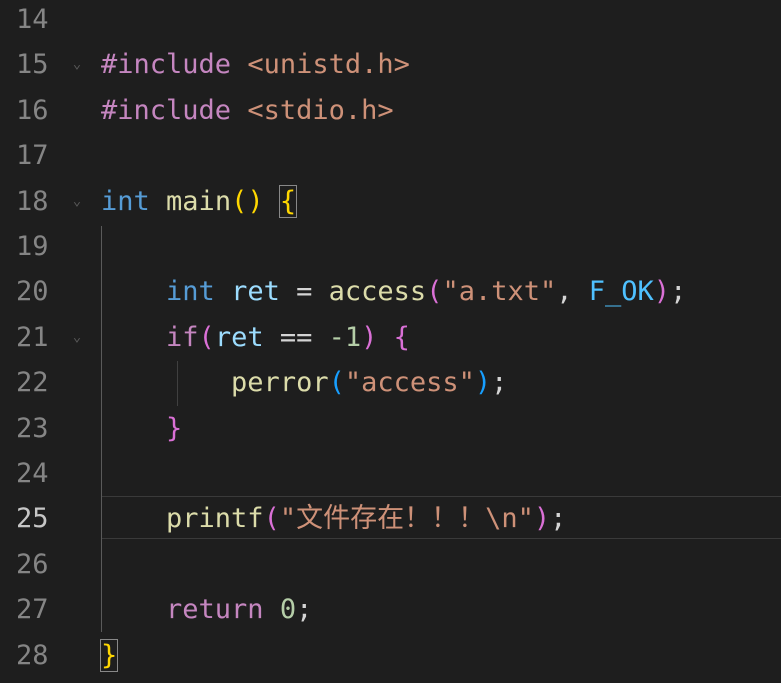  What do you see at coordinates (32, 201) in the screenshot?
I see `line-number: 18` at bounding box center [32, 201].